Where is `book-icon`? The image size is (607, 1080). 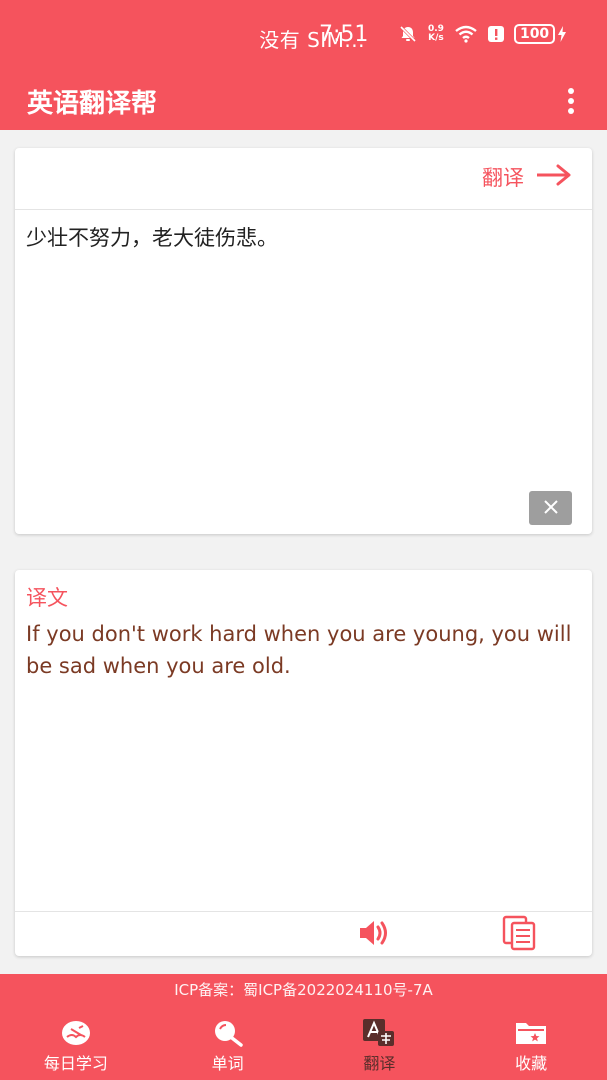 book-icon is located at coordinates (76, 1033).